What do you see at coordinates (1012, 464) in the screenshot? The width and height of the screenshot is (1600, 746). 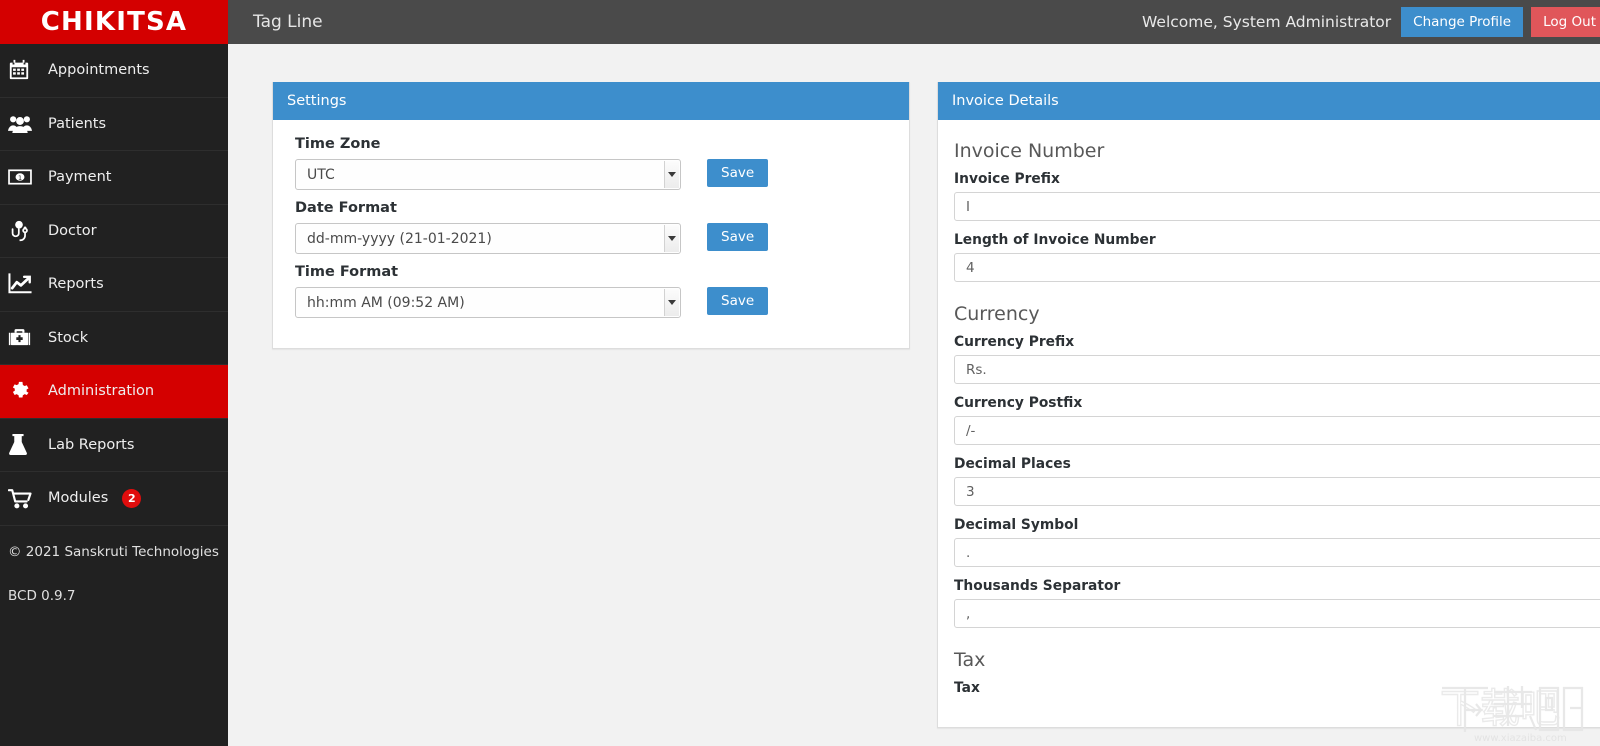 I see `invoice-field-label: Decimal Places` at bounding box center [1012, 464].